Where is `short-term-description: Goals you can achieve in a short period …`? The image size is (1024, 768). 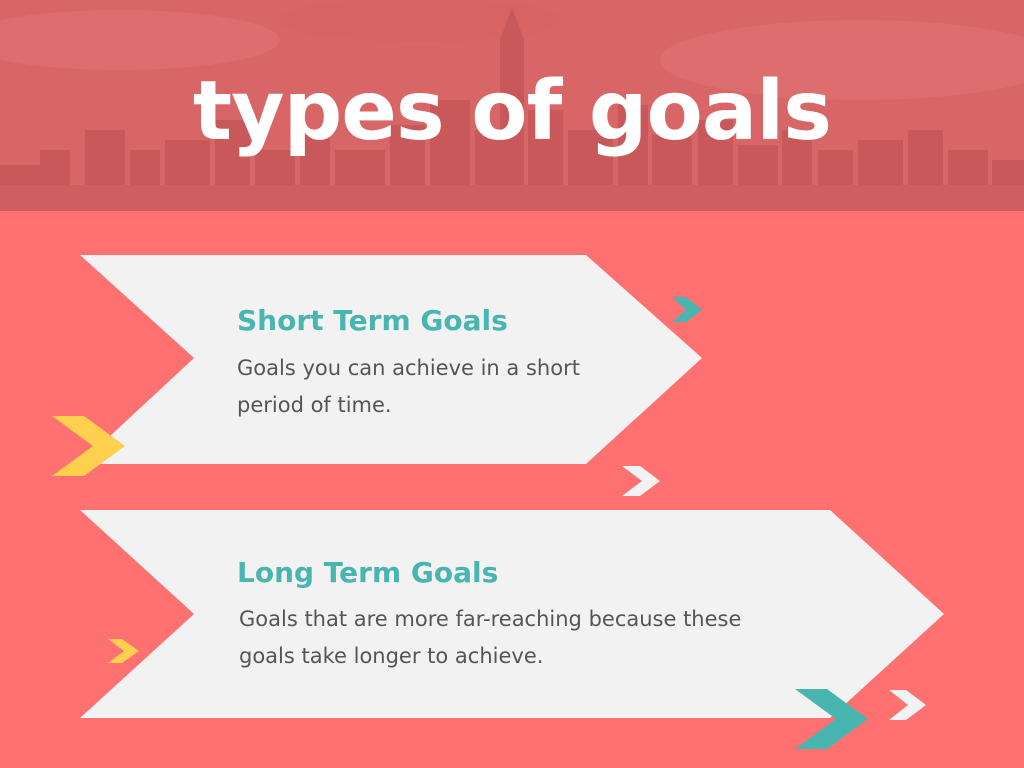
short-term-description: Goals you can achieve in a short period … is located at coordinates (408, 386).